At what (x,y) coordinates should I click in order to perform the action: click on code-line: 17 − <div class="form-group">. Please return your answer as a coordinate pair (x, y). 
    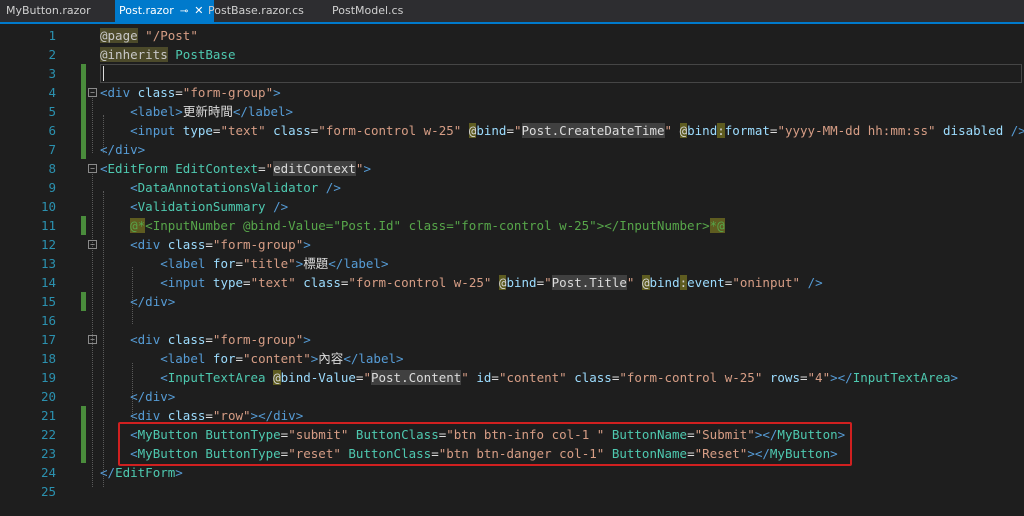
    Looking at the image, I should click on (512, 339).